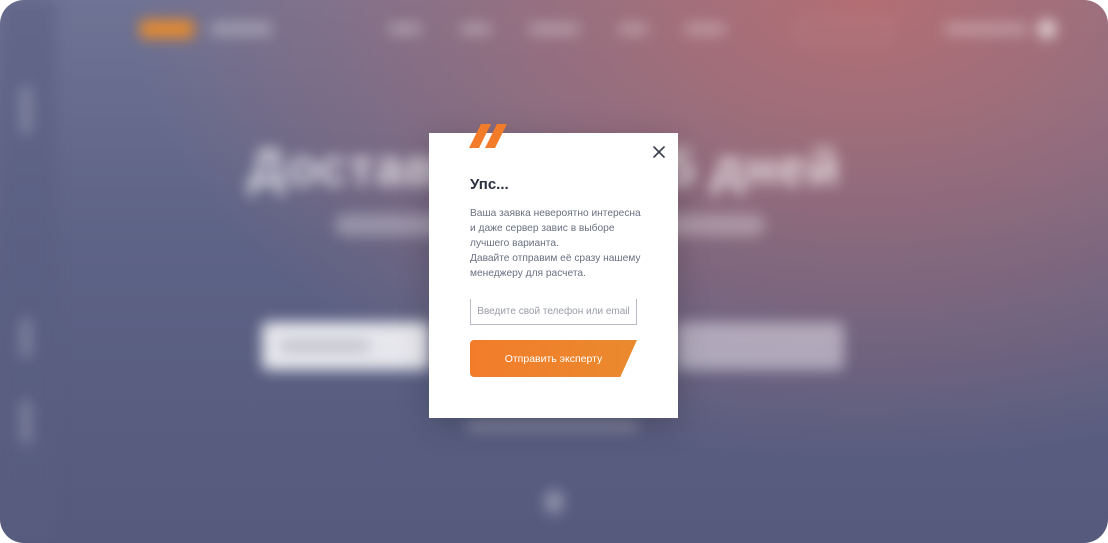 The width and height of the screenshot is (1108, 543). What do you see at coordinates (986, 29) in the screenshot?
I see `account-link` at bounding box center [986, 29].